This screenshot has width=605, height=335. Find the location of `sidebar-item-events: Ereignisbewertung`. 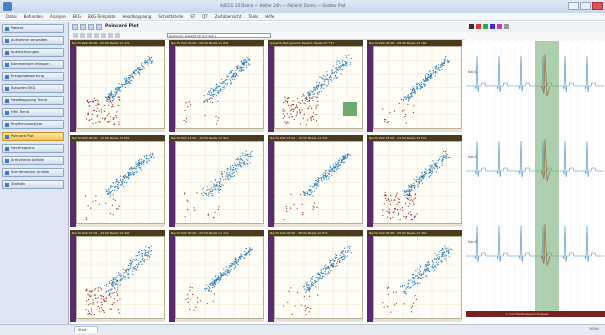

sidebar-item-events: Ereignisbewertung is located at coordinates (33, 76).